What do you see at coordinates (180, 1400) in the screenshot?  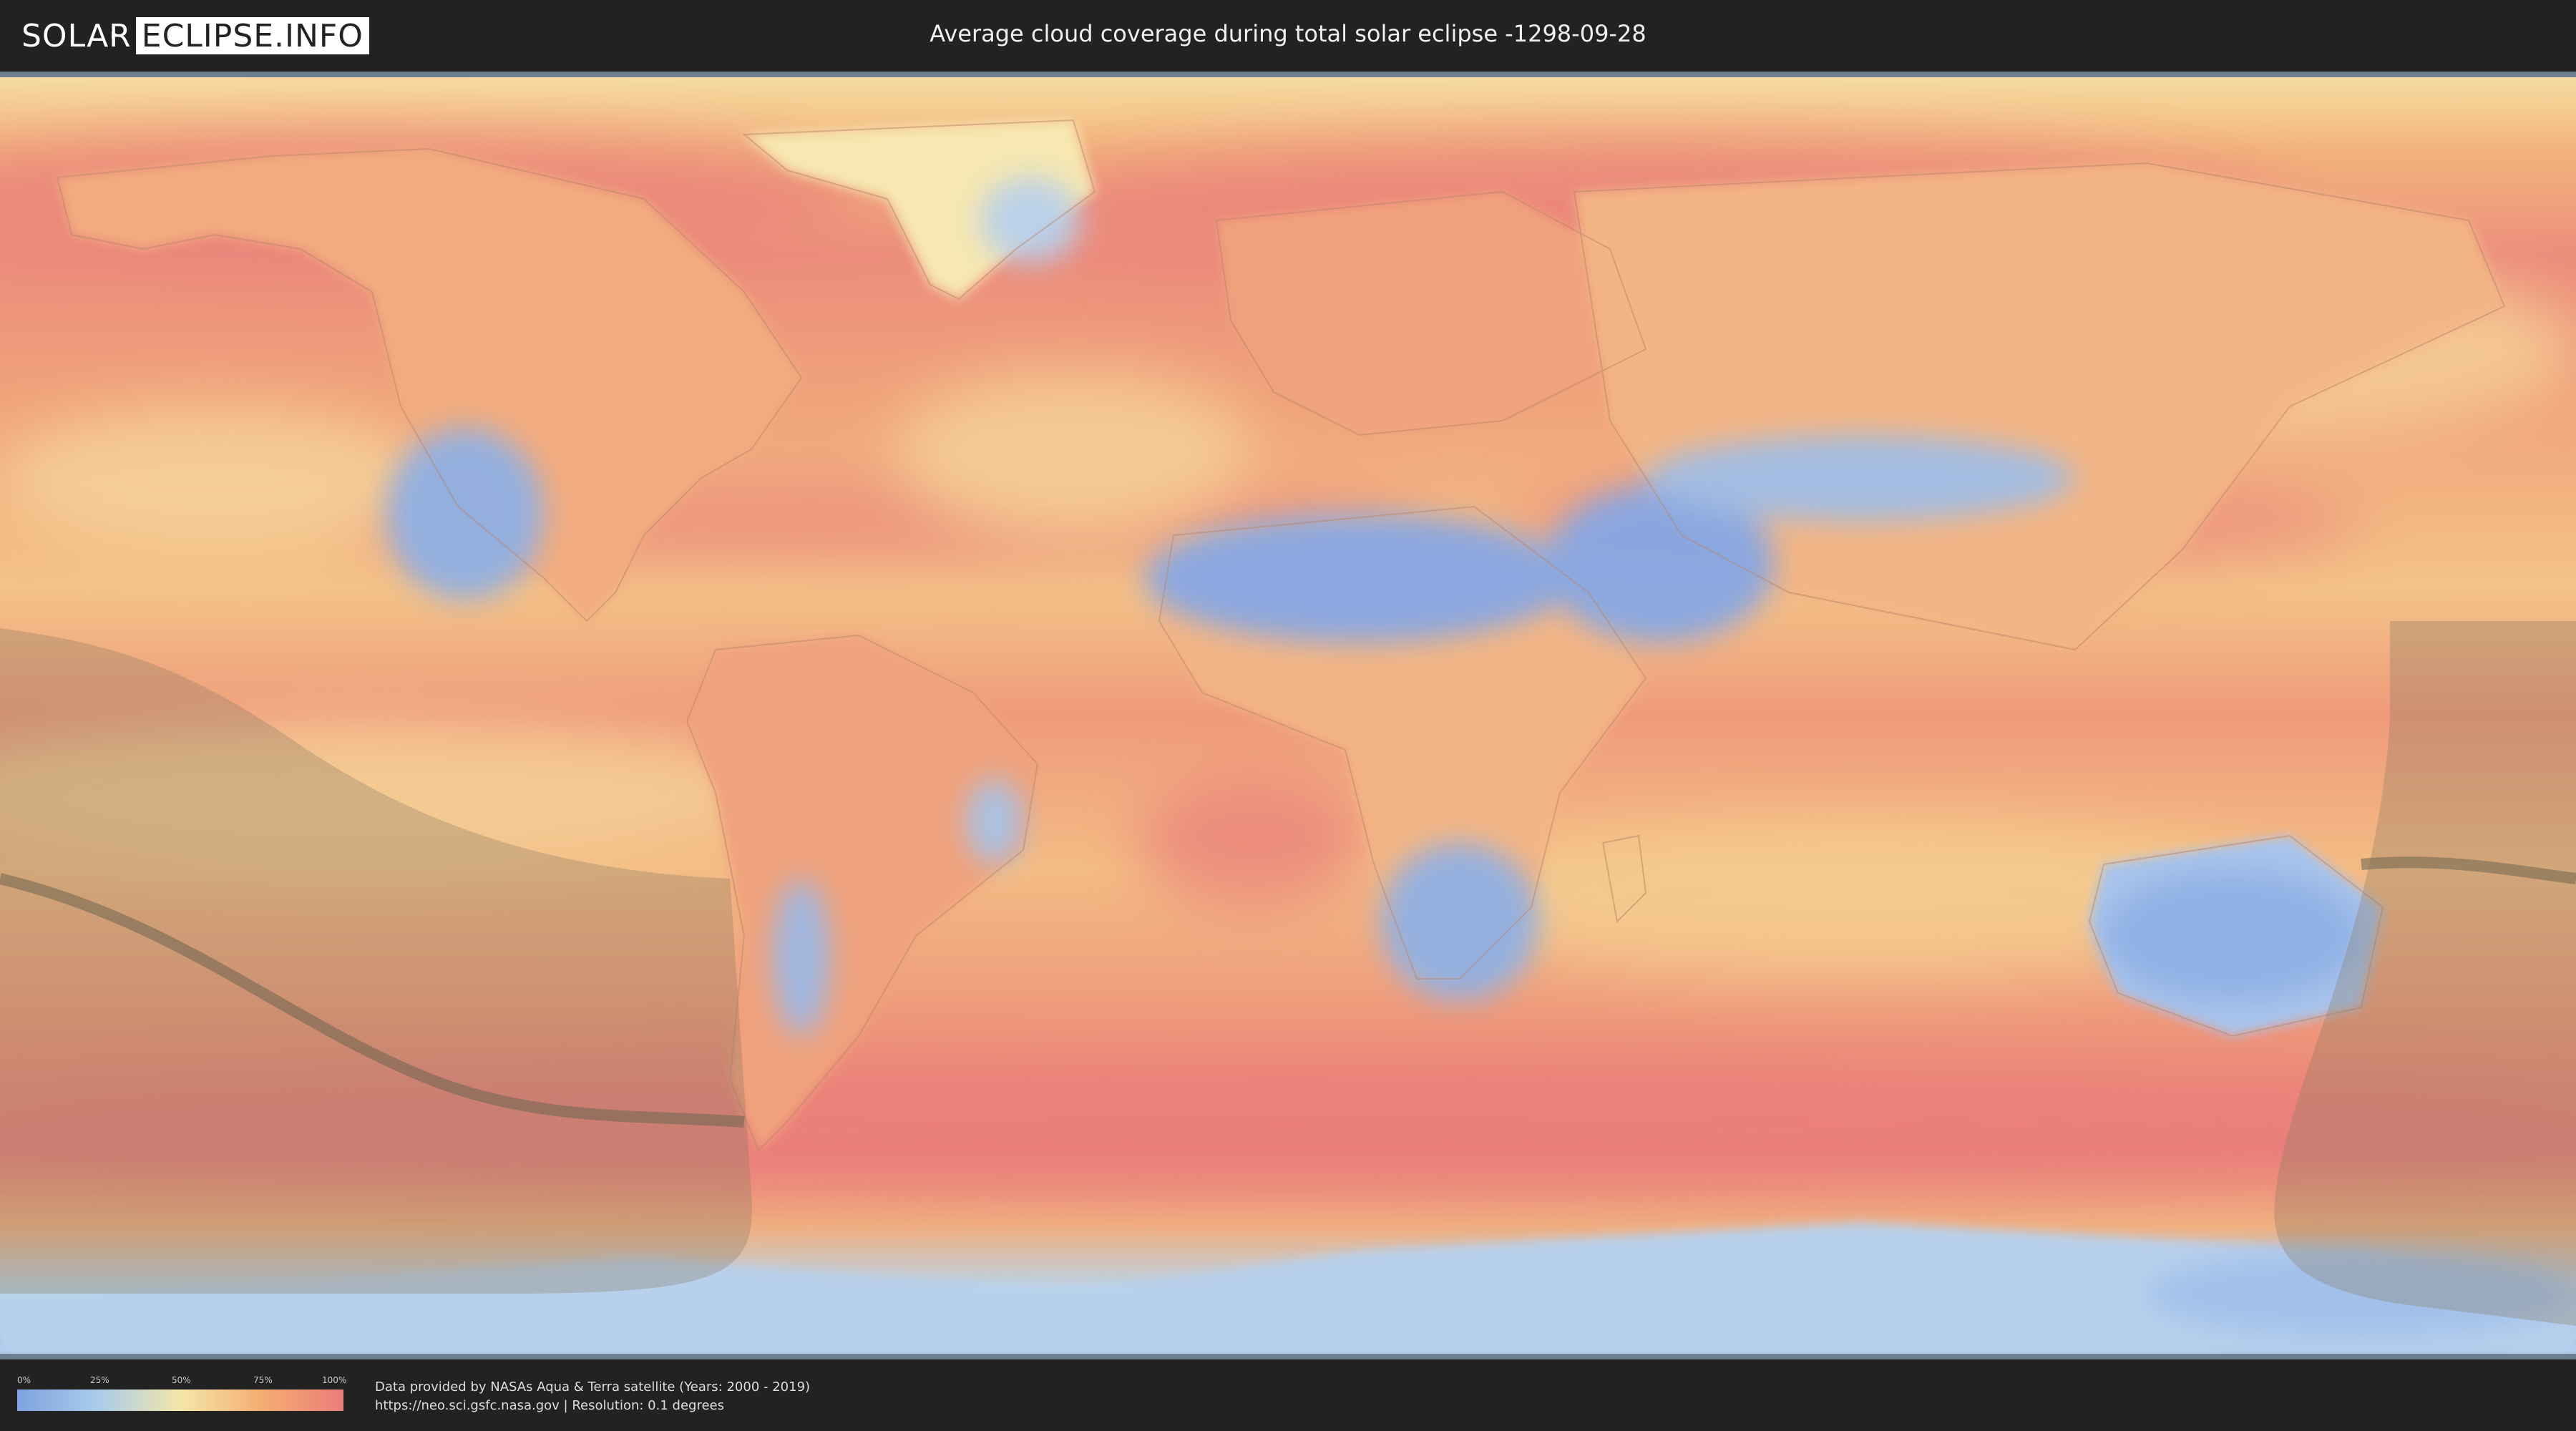 I see `cloud-coverage-legend-bar` at bounding box center [180, 1400].